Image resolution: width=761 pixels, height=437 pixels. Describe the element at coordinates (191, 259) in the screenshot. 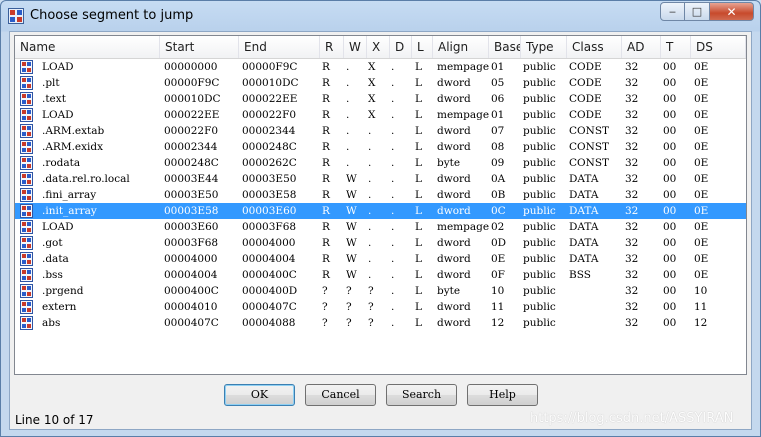

I see `cell-start: 00004000` at that location.